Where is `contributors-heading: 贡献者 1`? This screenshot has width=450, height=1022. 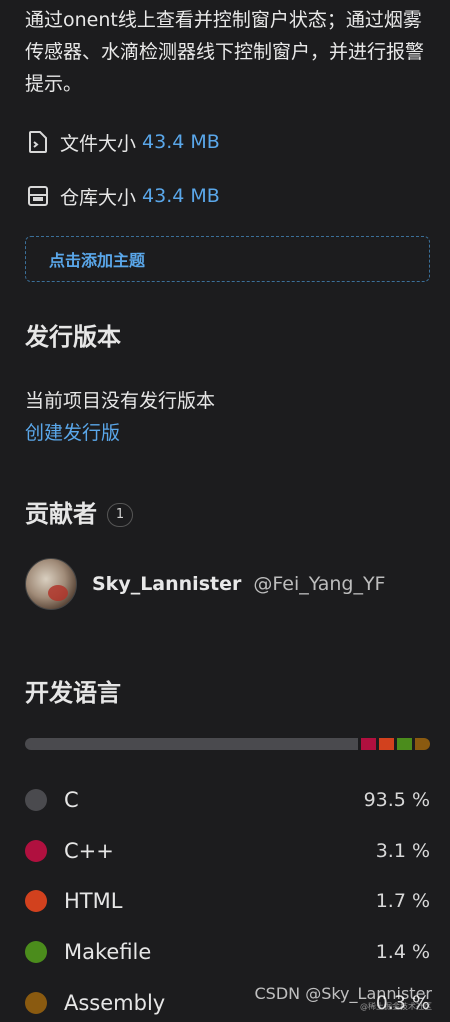 contributors-heading: 贡献者 1 is located at coordinates (79, 511).